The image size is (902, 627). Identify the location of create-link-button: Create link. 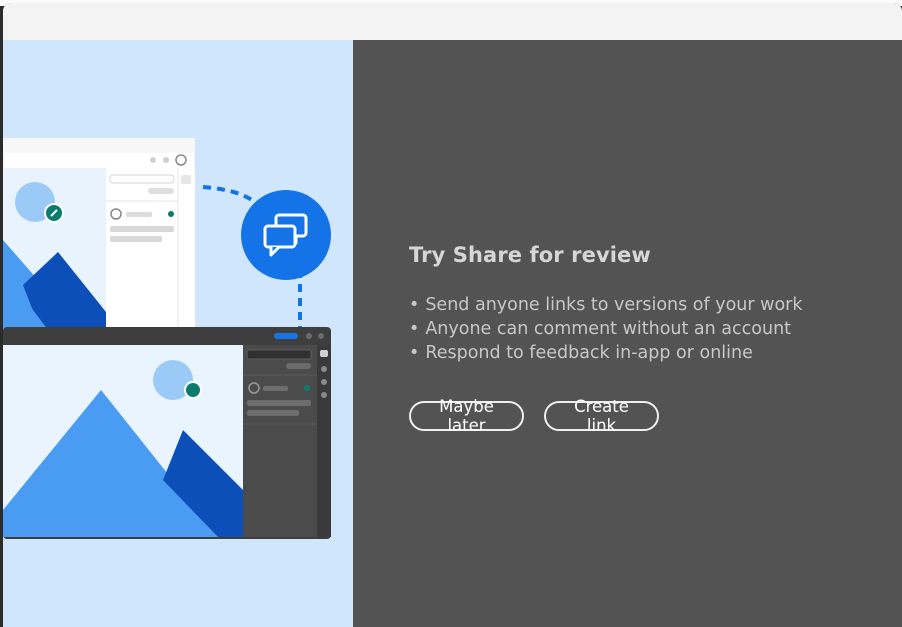
(601, 416).